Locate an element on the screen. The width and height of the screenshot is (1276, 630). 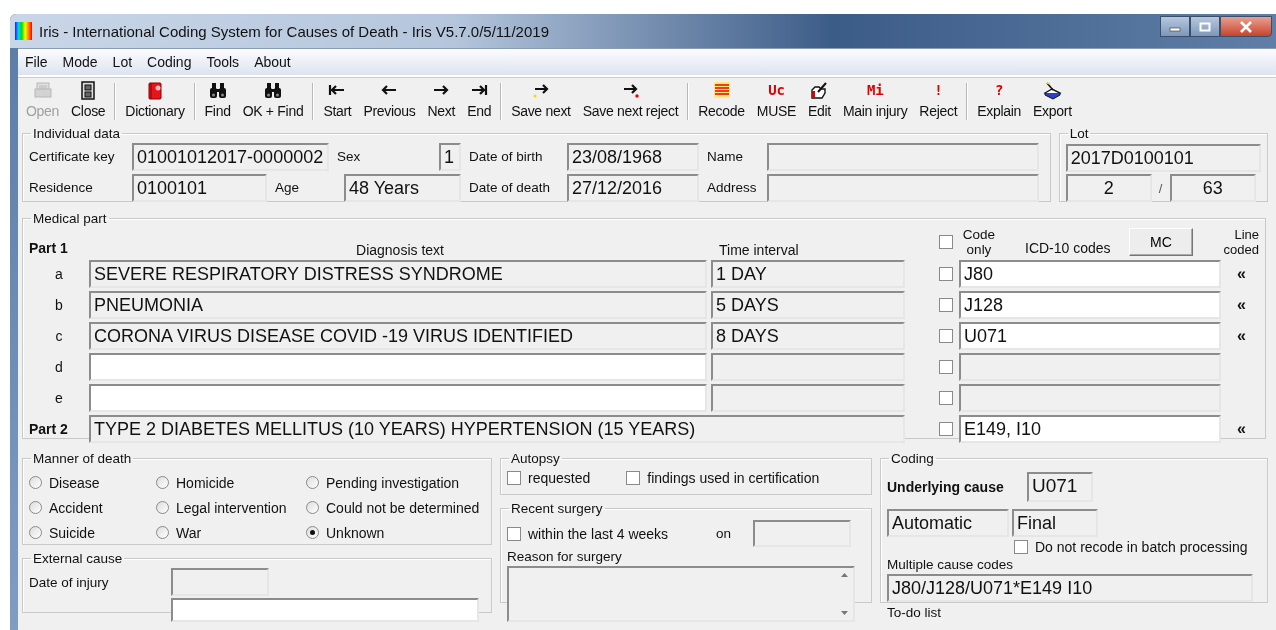
hand-pencil-icon is located at coordinates (819, 90).